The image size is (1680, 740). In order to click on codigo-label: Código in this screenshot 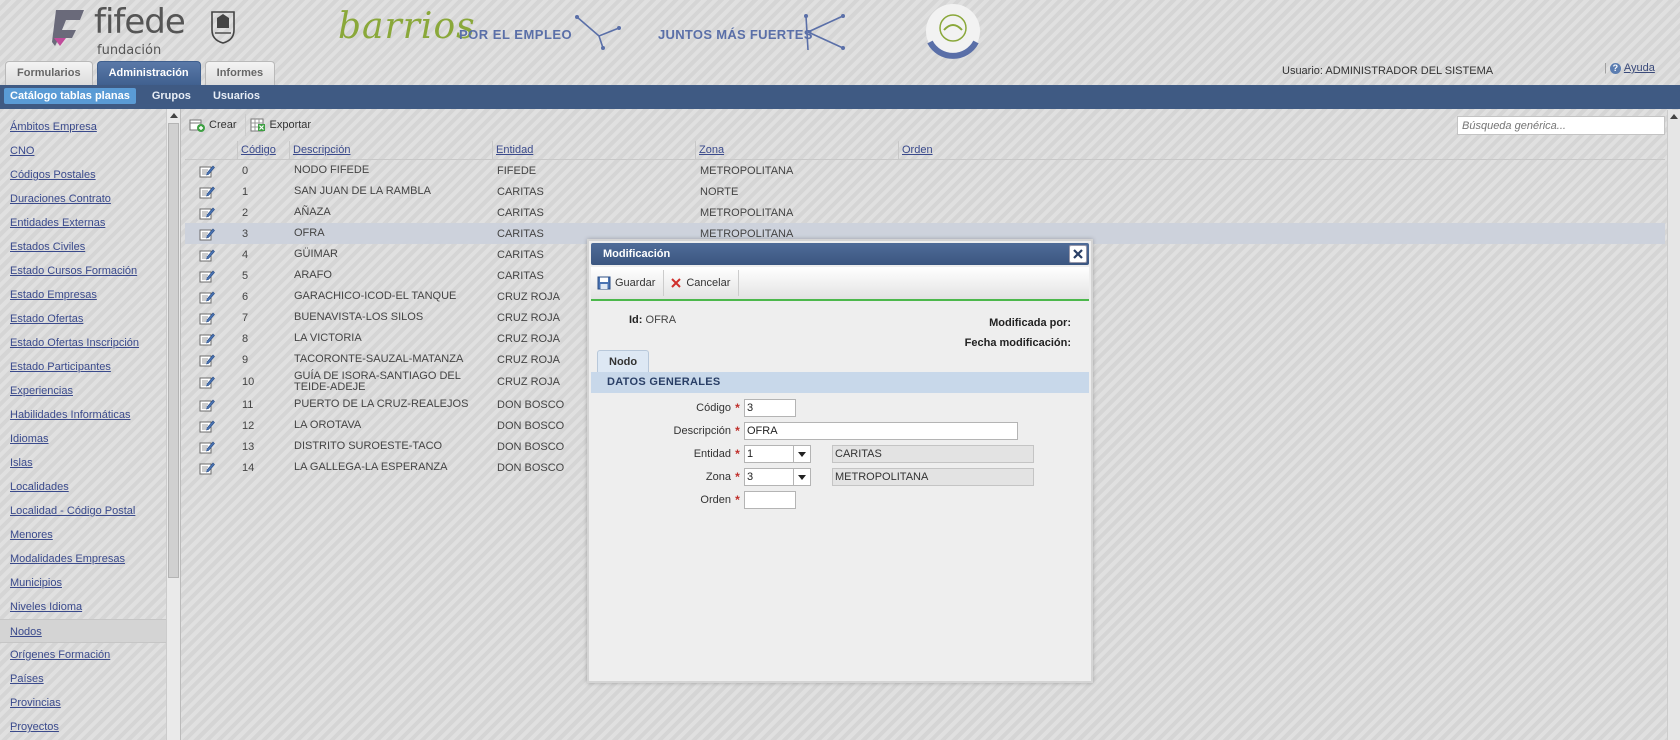, I will do `click(713, 408)`.